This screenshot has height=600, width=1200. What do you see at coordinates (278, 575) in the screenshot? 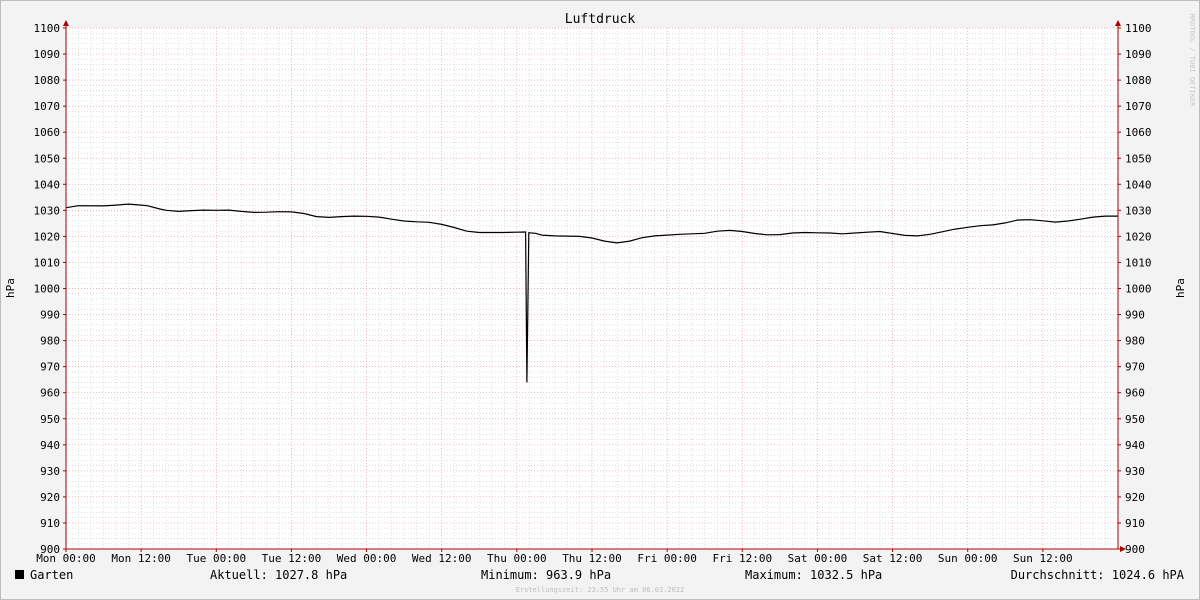
I see `legend-aktuell: Aktuell: 1027.8 hPa` at bounding box center [278, 575].